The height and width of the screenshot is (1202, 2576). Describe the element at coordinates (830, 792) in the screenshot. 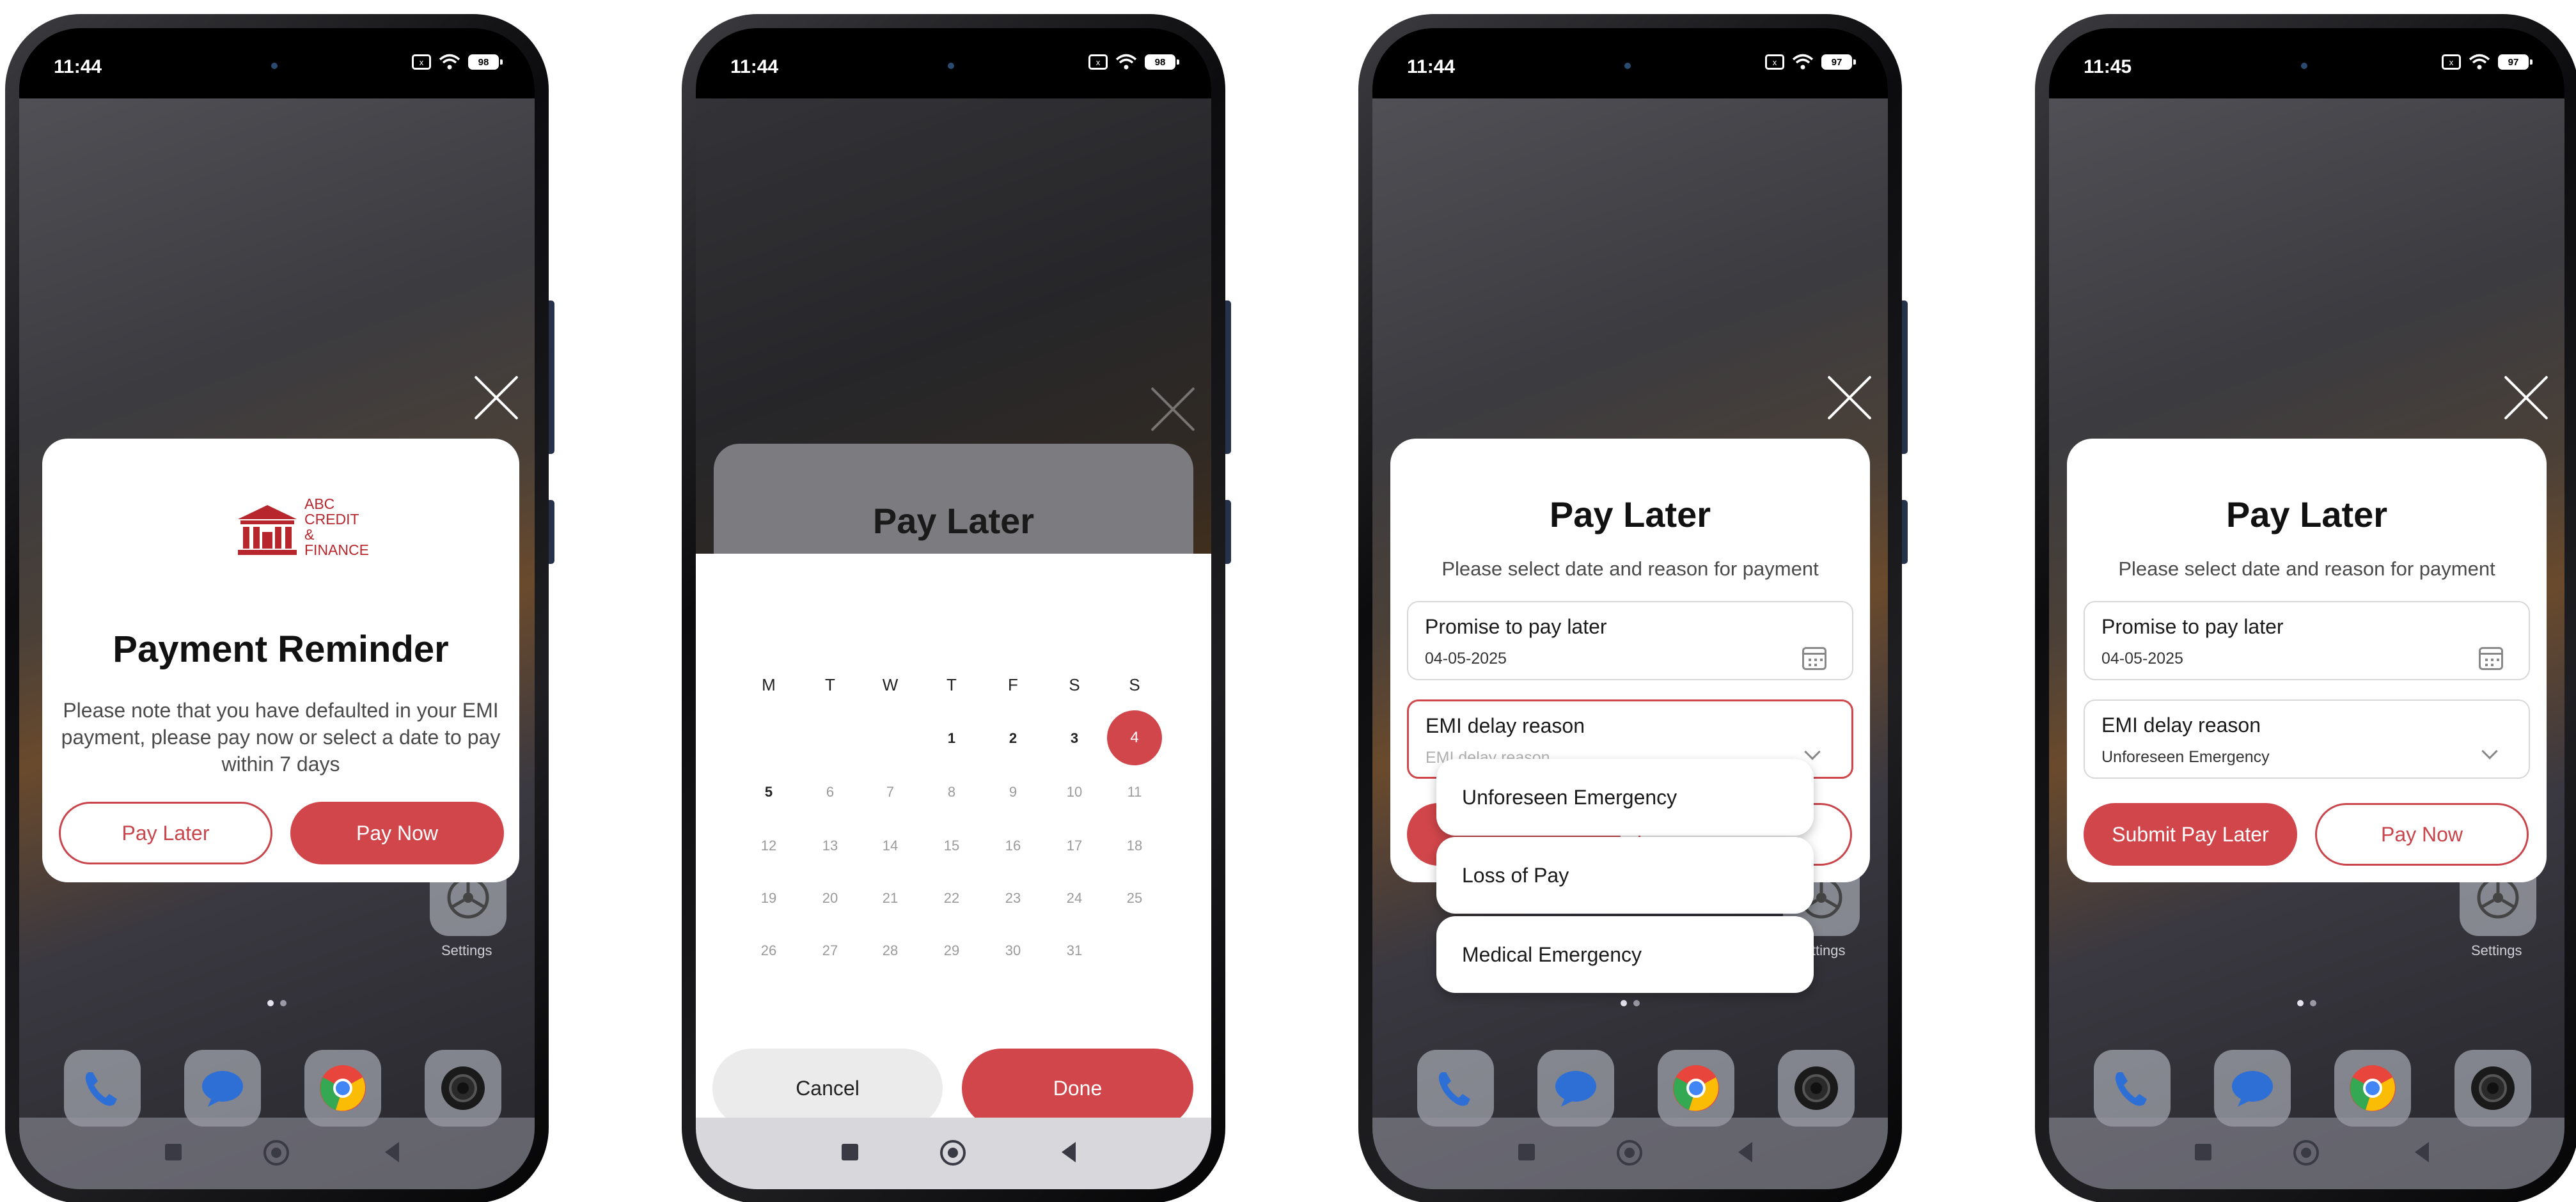

I see `calendar-day: 6` at that location.